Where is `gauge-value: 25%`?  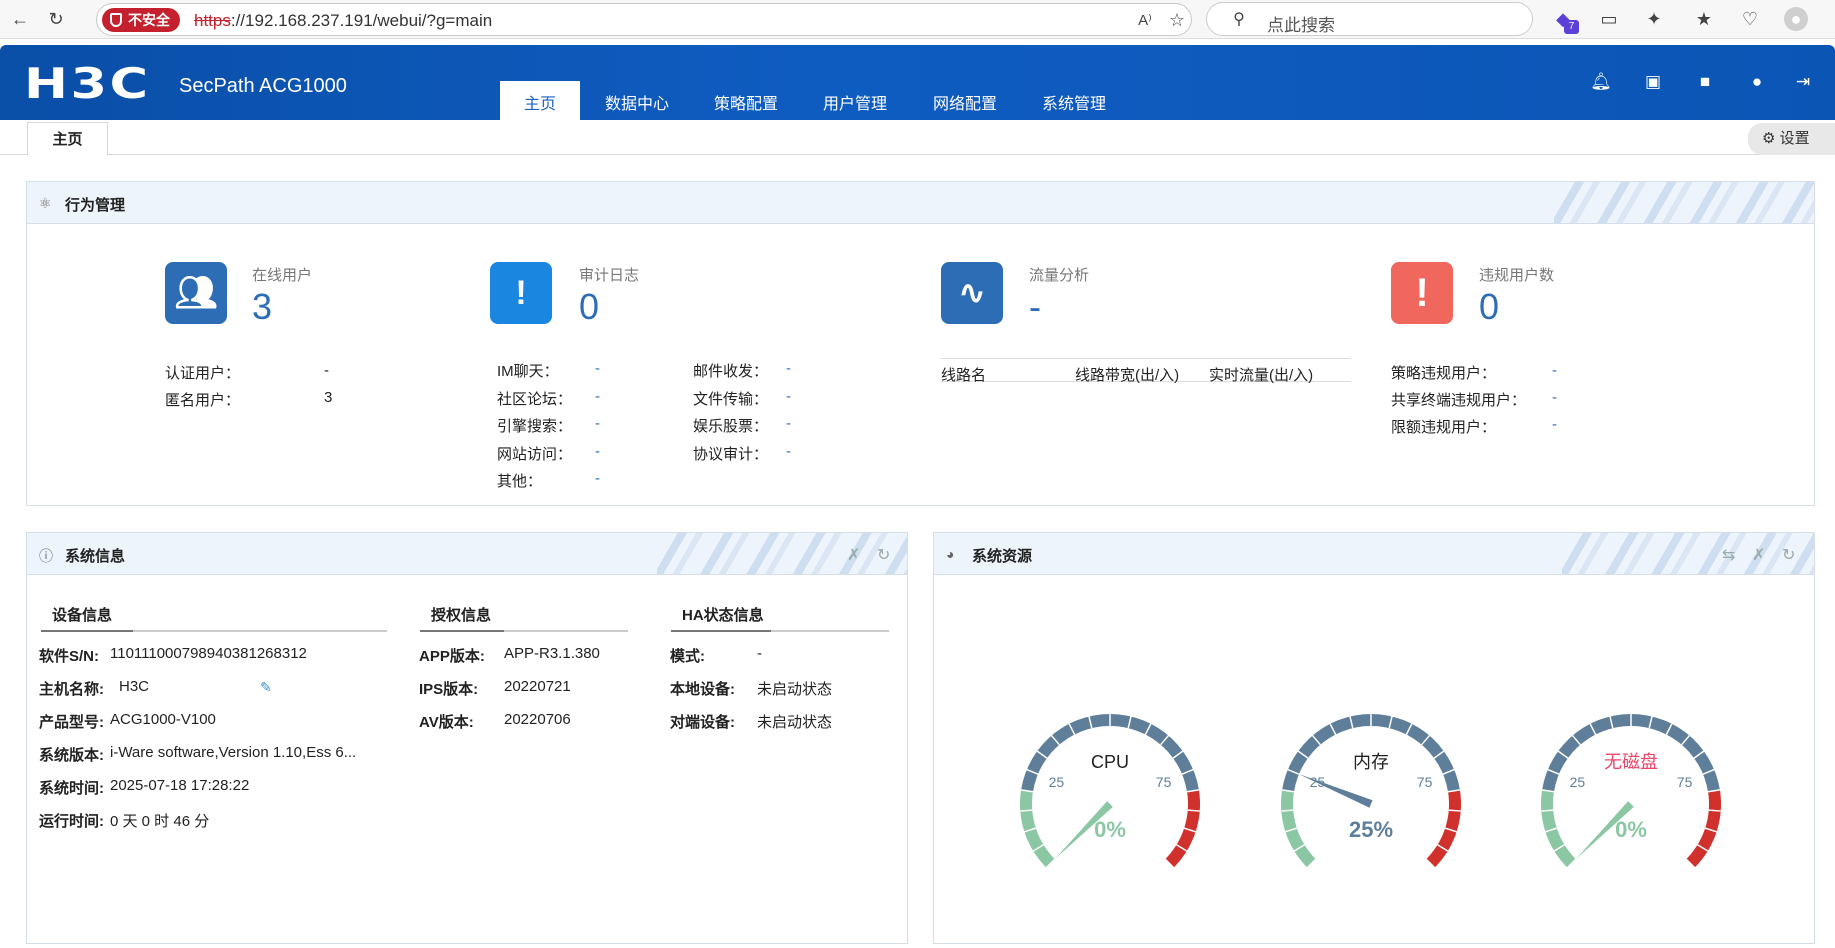 gauge-value: 25% is located at coordinates (1371, 829).